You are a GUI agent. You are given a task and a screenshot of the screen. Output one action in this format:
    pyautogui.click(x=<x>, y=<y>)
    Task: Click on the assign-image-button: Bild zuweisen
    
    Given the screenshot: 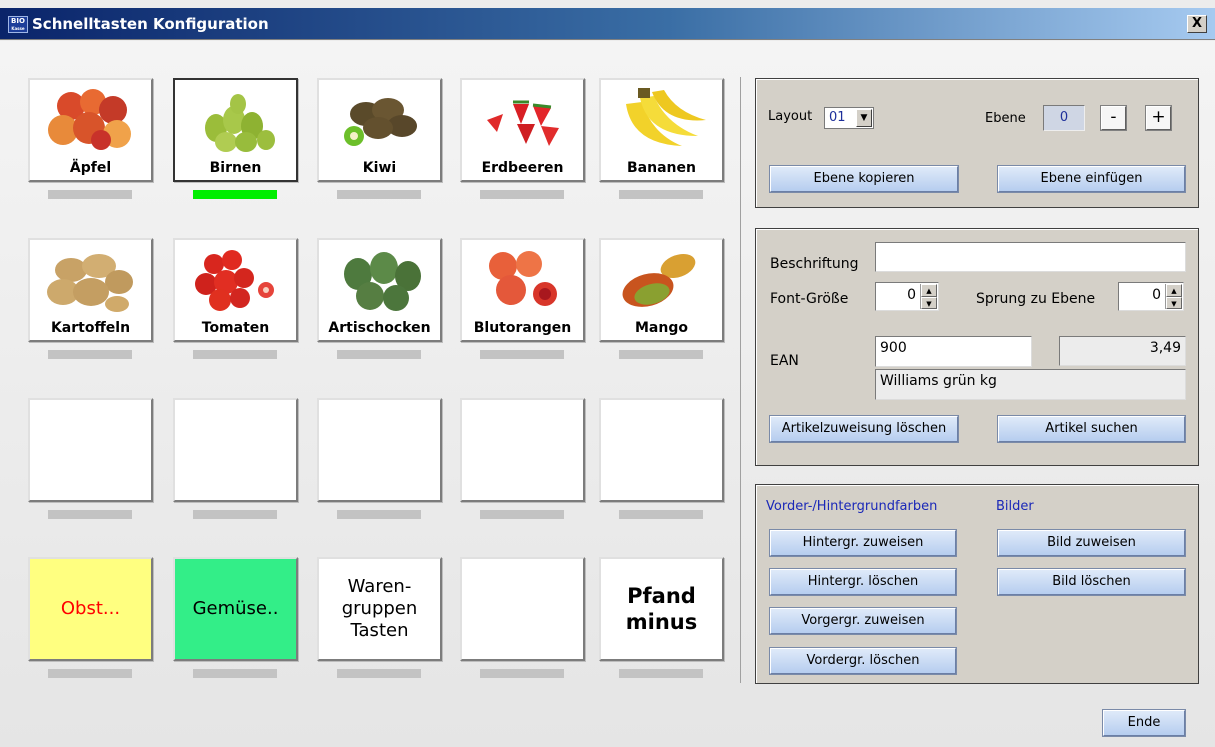 What is the action you would take?
    pyautogui.click(x=1091, y=543)
    